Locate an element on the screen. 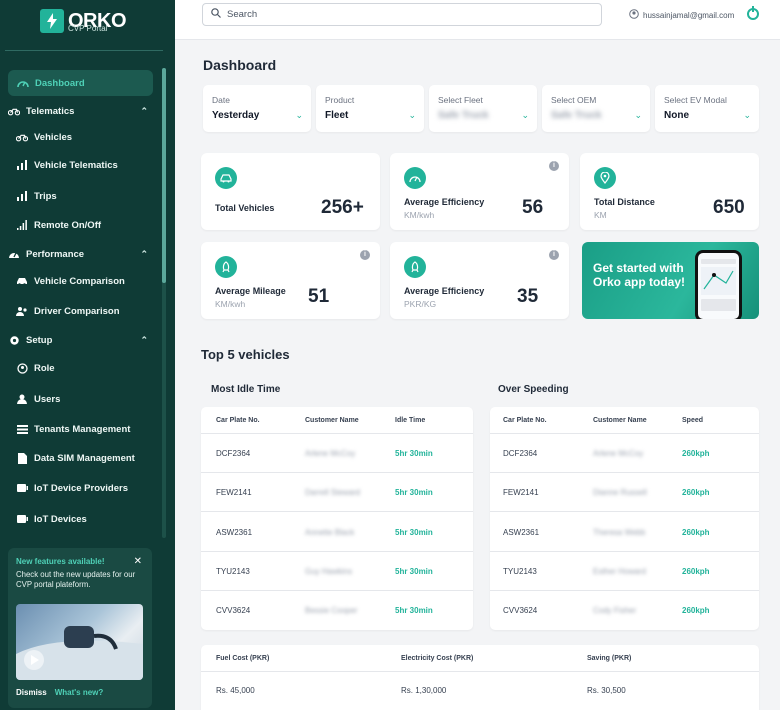  sidebar-item-trips: Trips is located at coordinates (36, 196).